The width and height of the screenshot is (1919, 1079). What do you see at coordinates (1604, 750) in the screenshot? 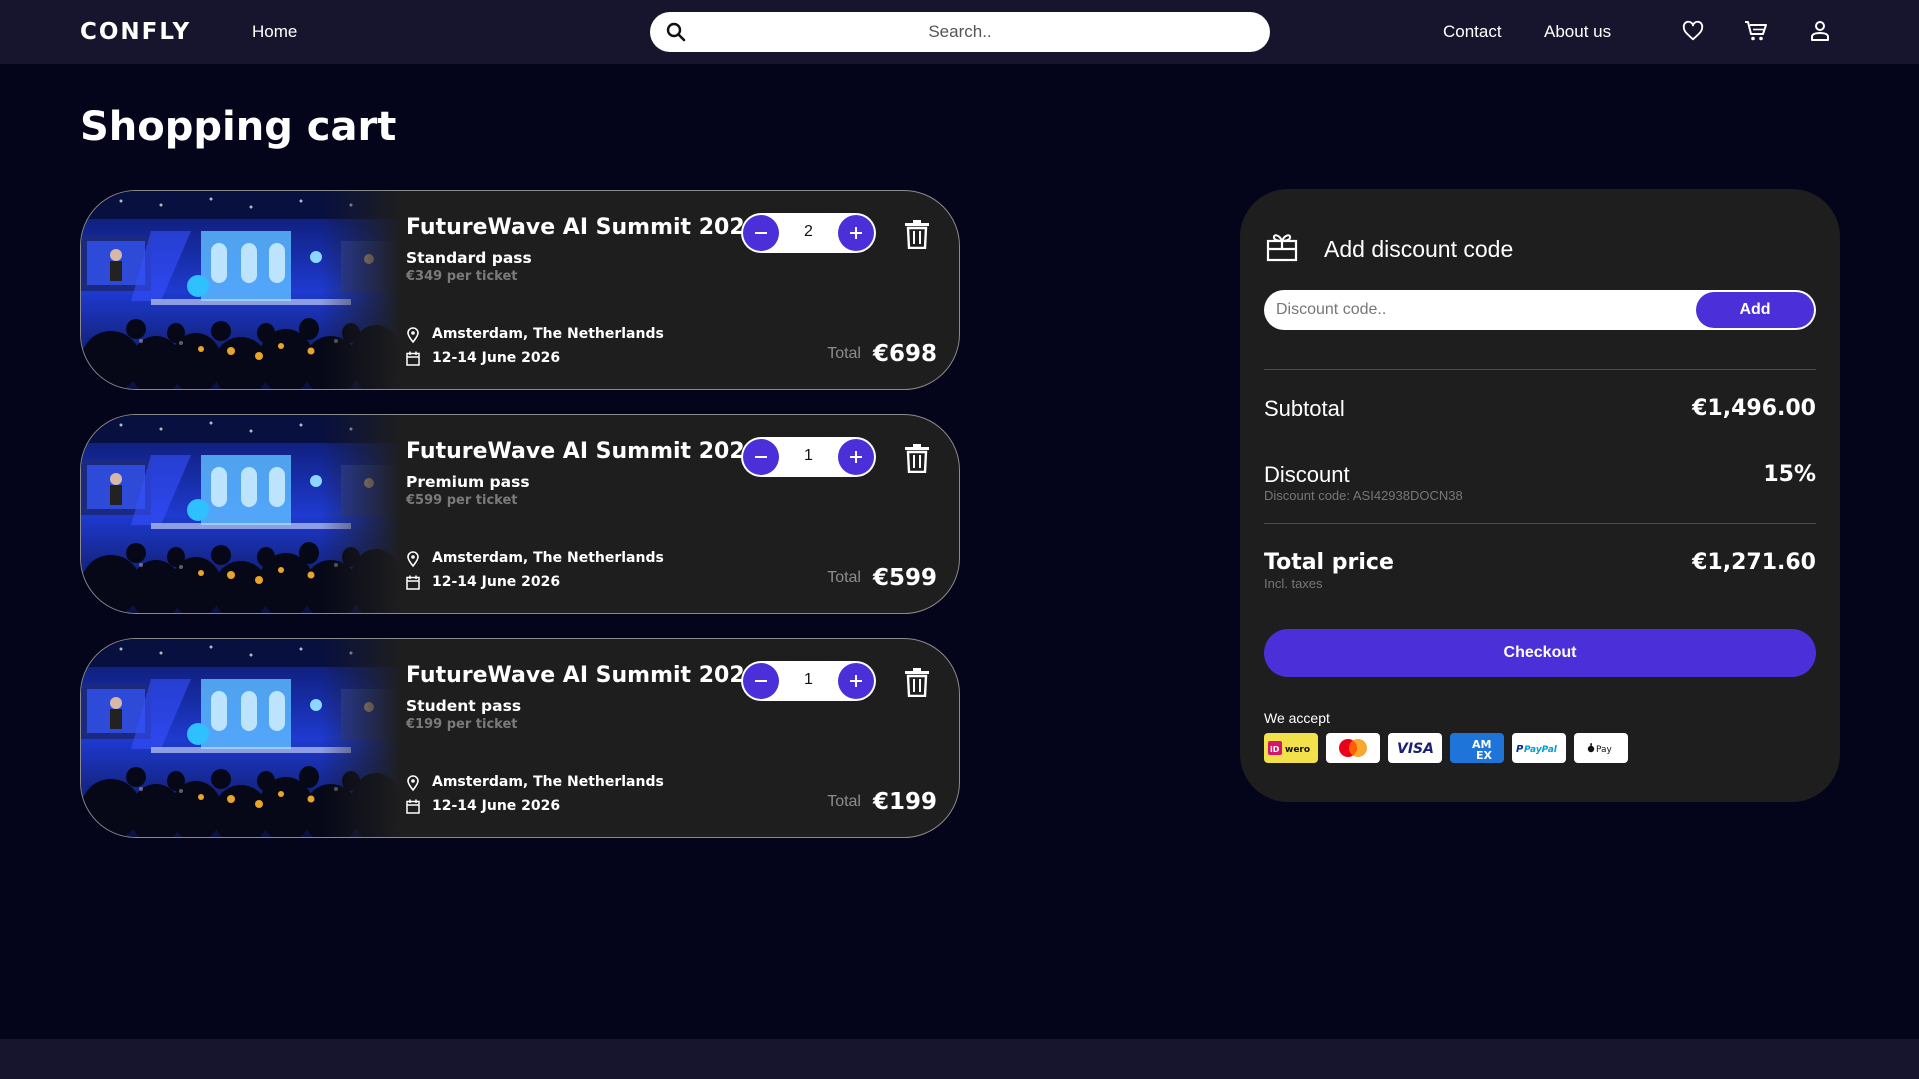
I see `svg-text: Pay` at bounding box center [1604, 750].